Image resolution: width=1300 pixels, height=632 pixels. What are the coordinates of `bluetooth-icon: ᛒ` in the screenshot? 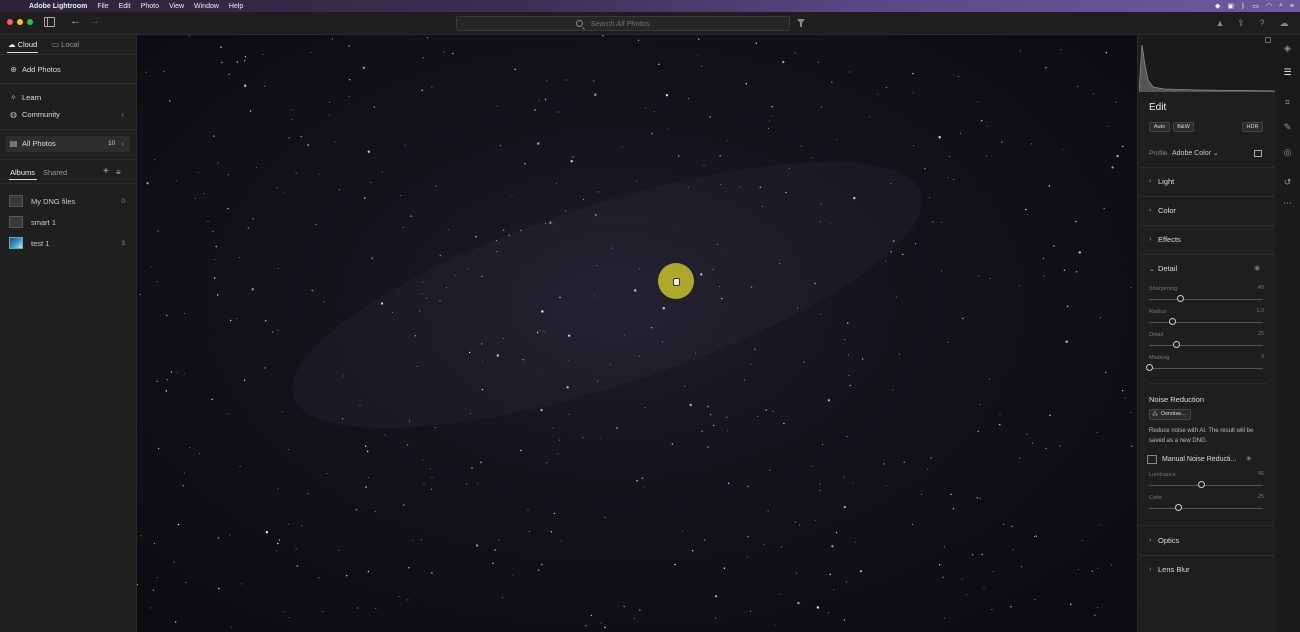 It's located at (1243, 6).